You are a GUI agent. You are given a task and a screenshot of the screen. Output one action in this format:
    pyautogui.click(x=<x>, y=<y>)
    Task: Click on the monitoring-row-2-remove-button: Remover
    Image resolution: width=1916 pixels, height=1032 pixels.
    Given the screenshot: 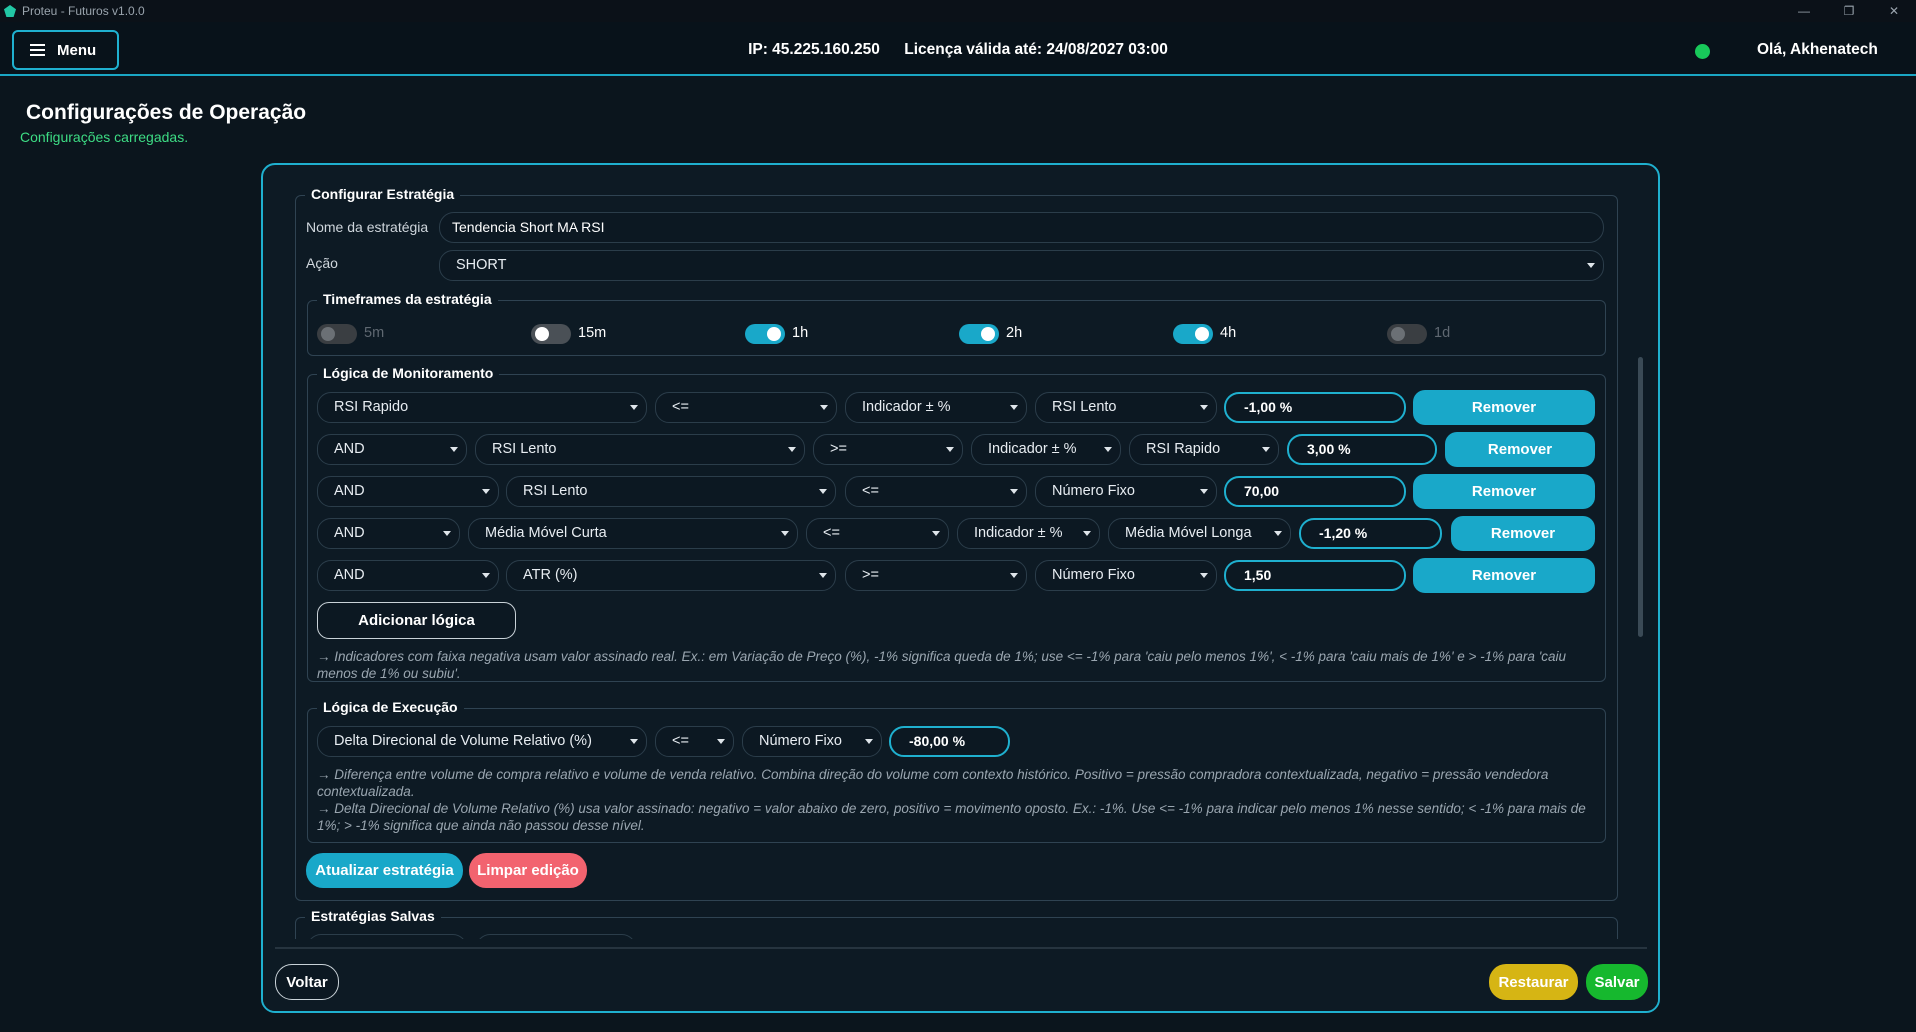 What is the action you would take?
    pyautogui.click(x=1520, y=449)
    